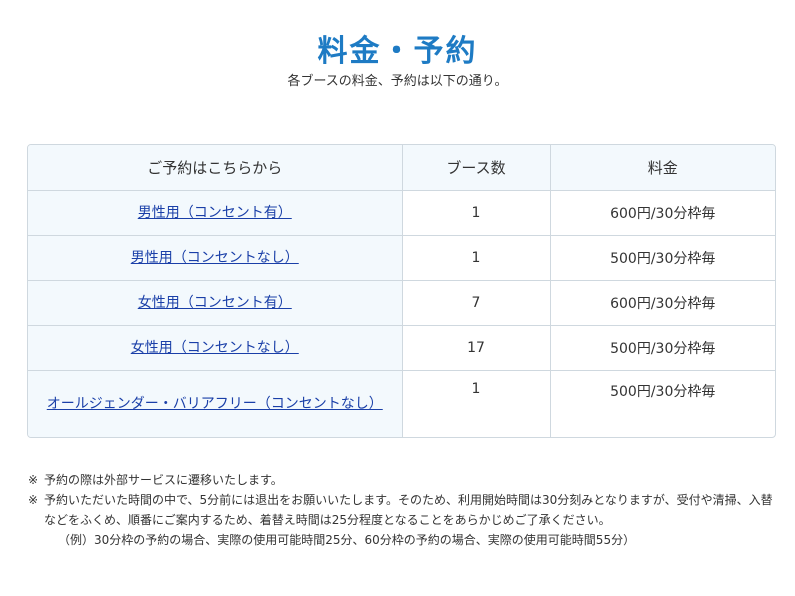  What do you see at coordinates (476, 303) in the screenshot?
I see `booth-count: 7` at bounding box center [476, 303].